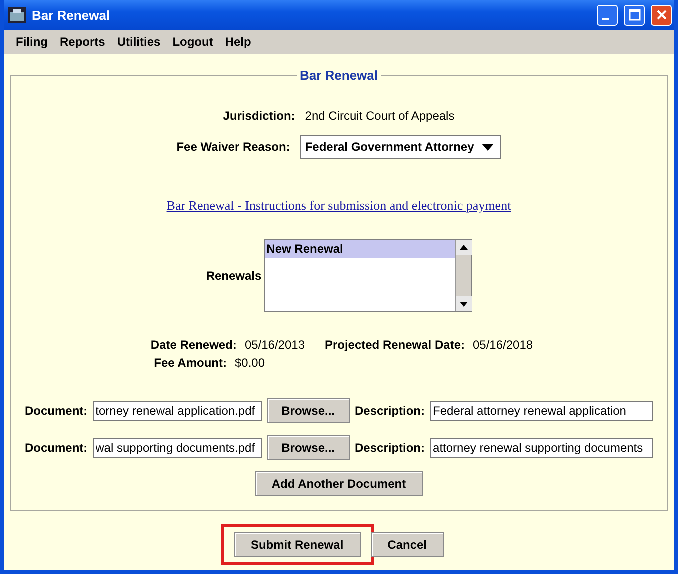 Image resolution: width=678 pixels, height=574 pixels. I want to click on menu-item: Help, so click(238, 42).